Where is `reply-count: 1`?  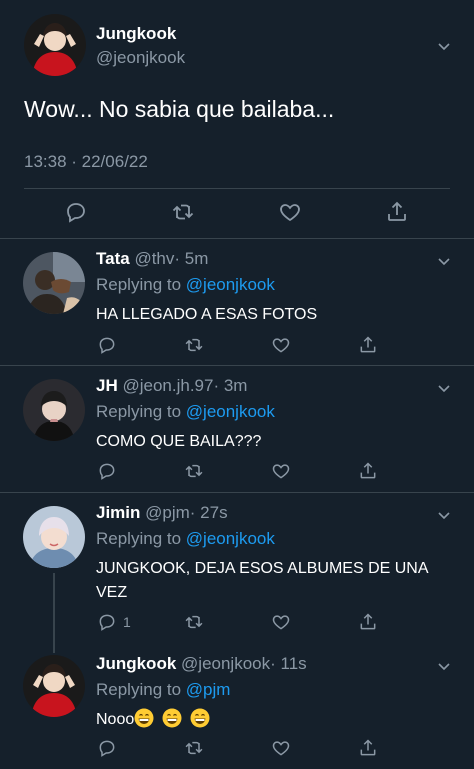 reply-count: 1 is located at coordinates (127, 622).